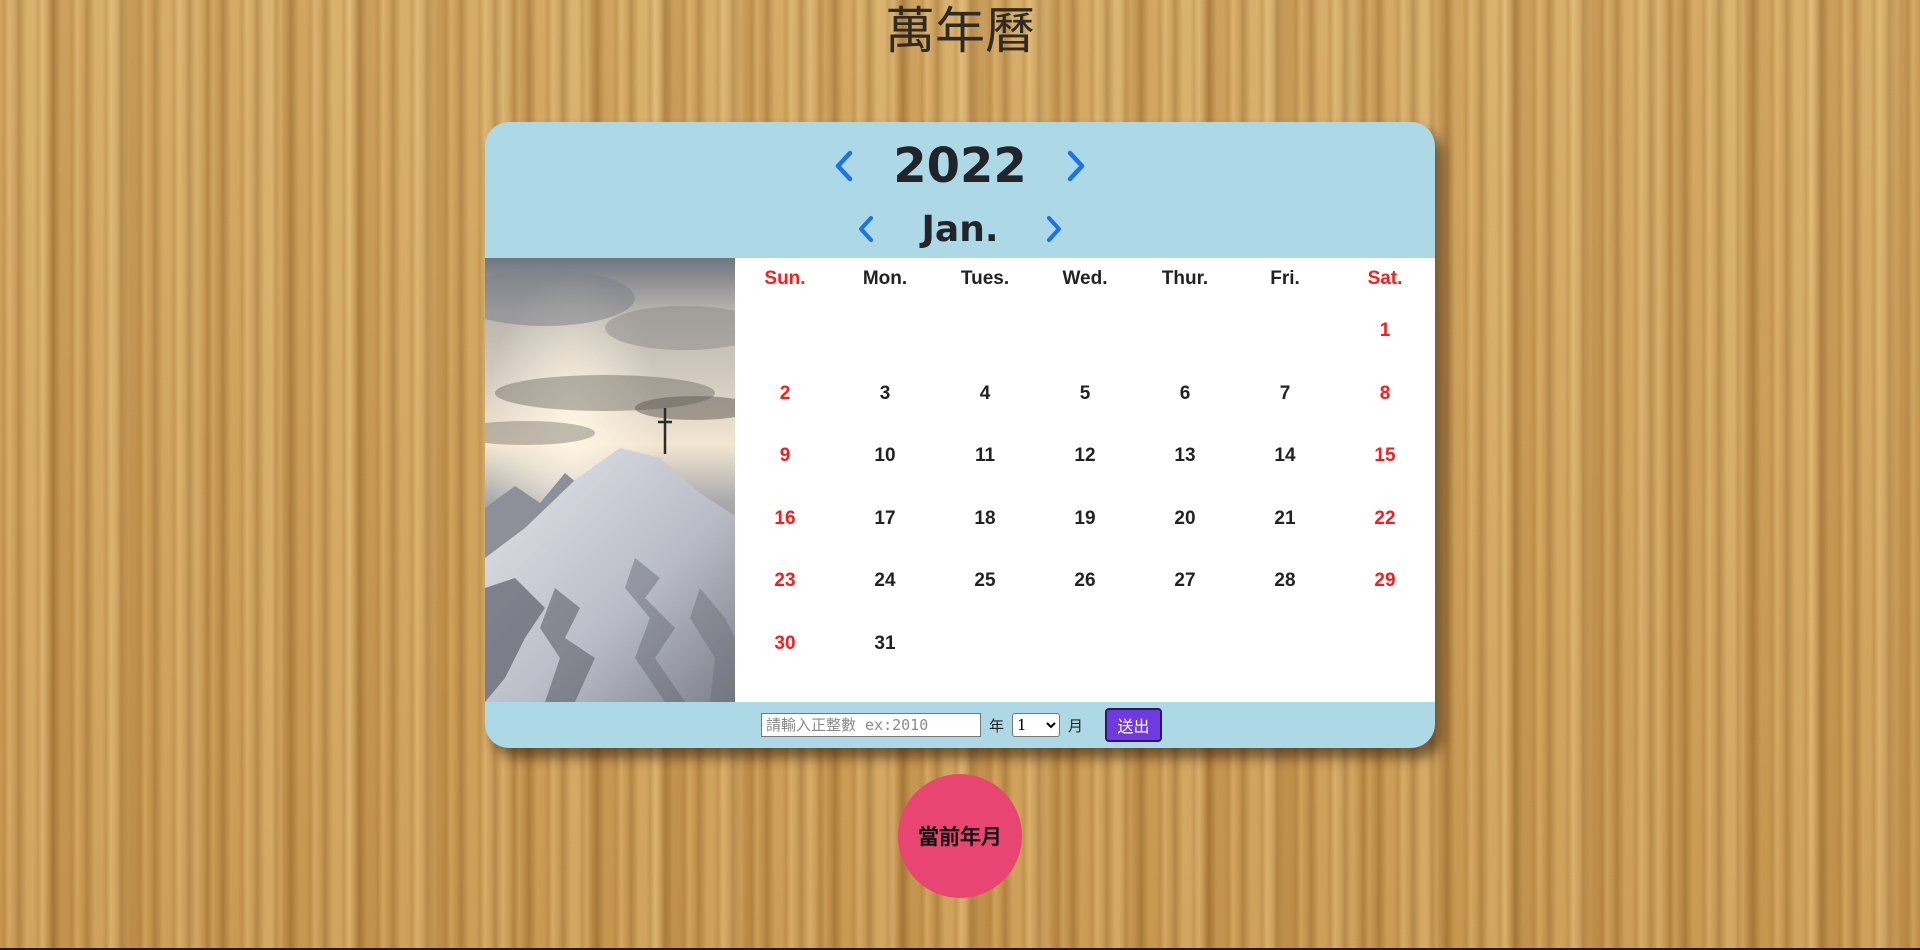 The width and height of the screenshot is (1920, 950). I want to click on day-cell: 16, so click(785, 518).